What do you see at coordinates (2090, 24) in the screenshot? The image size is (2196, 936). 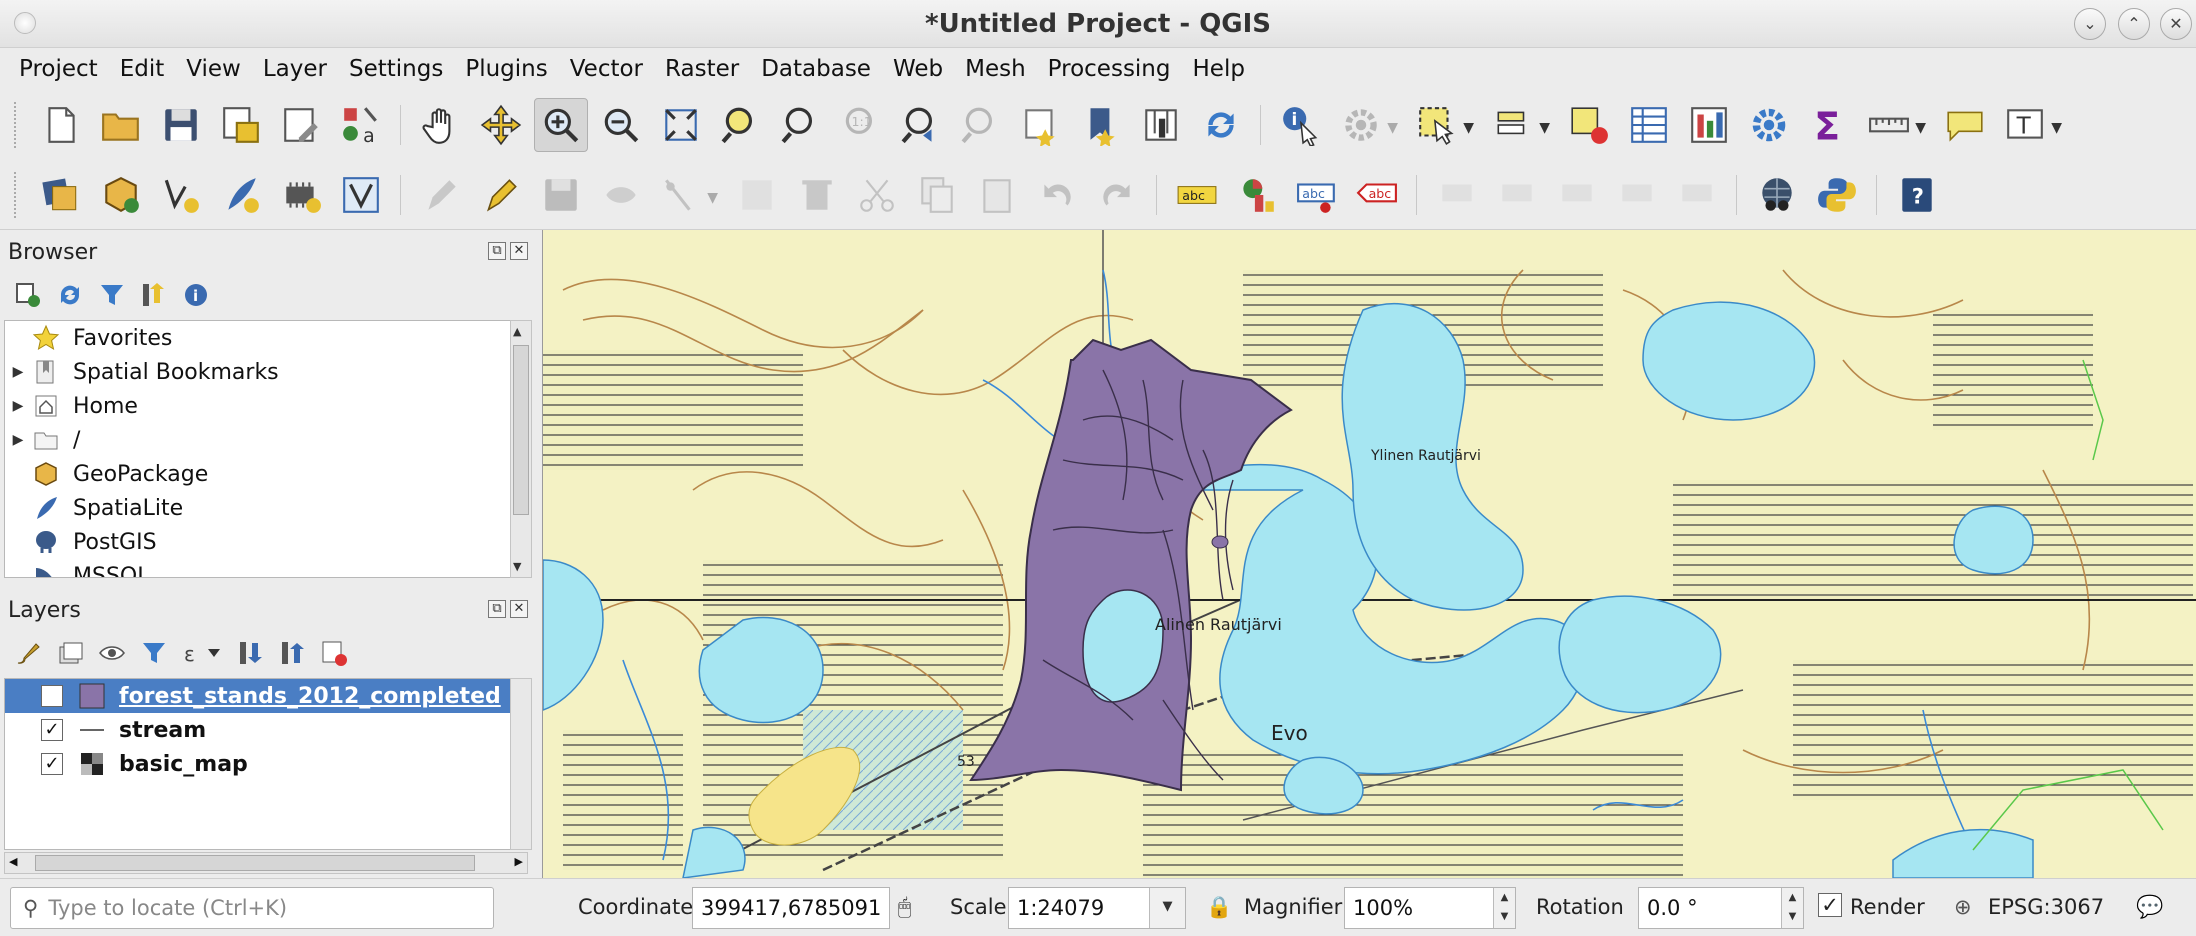 I see `minimize-button: ⌄` at bounding box center [2090, 24].